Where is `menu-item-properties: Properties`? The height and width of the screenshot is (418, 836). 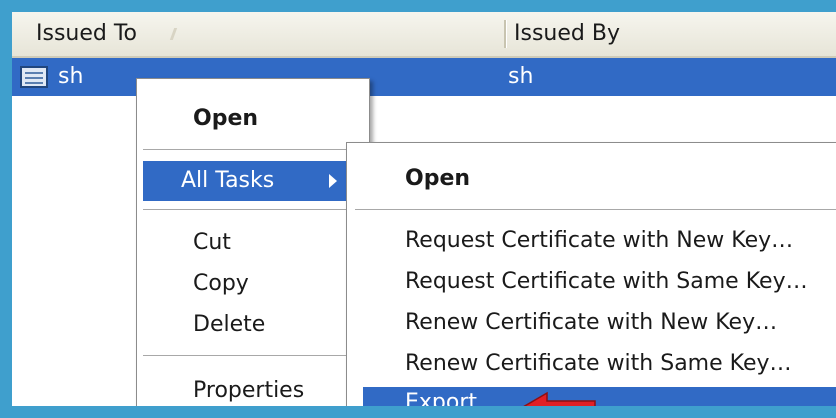
menu-item-properties: Properties is located at coordinates (243, 388).